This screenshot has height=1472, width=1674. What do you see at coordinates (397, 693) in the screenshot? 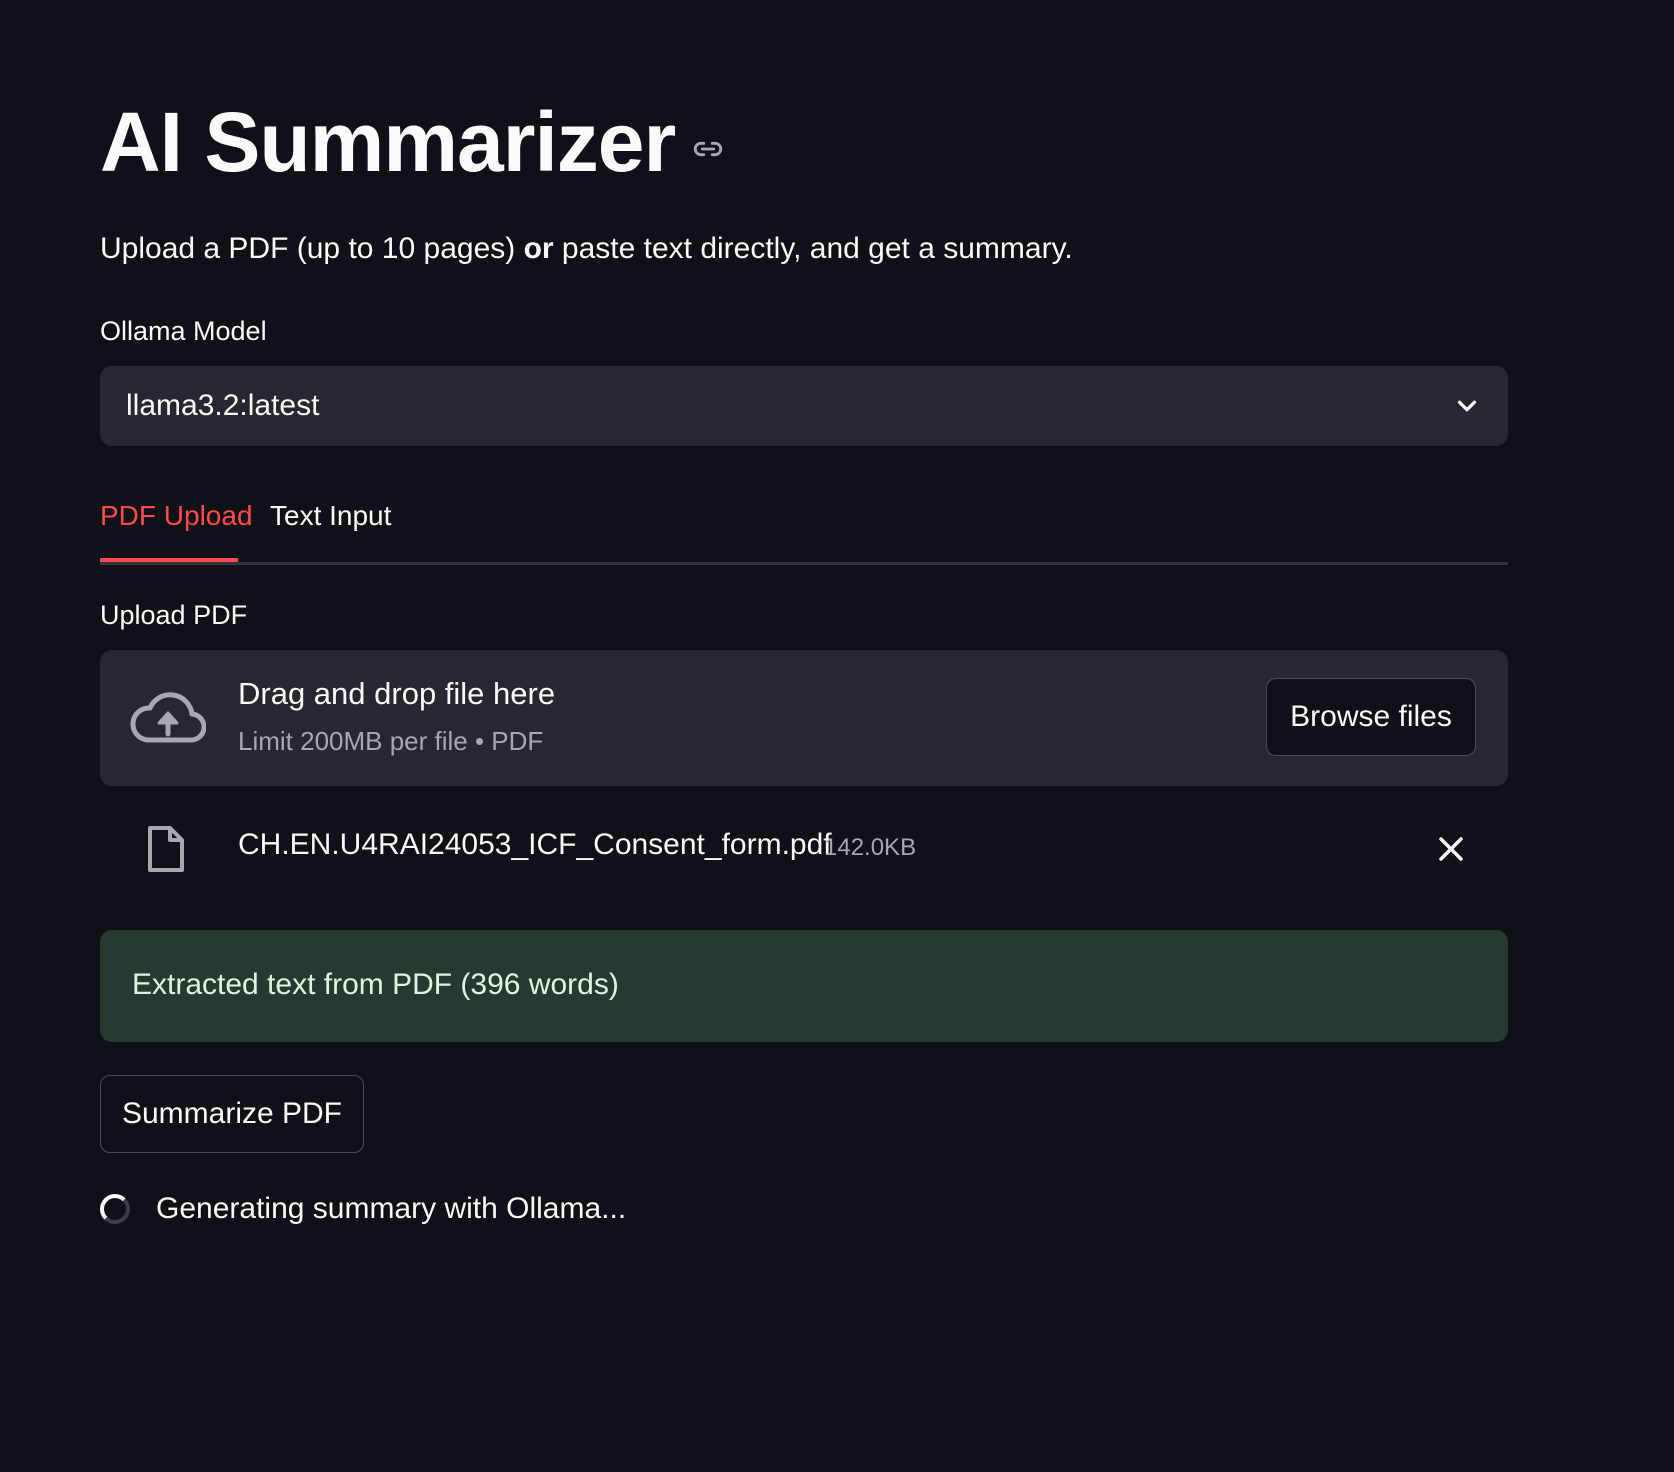
I see `dropzone-title: Drag and drop file here` at bounding box center [397, 693].